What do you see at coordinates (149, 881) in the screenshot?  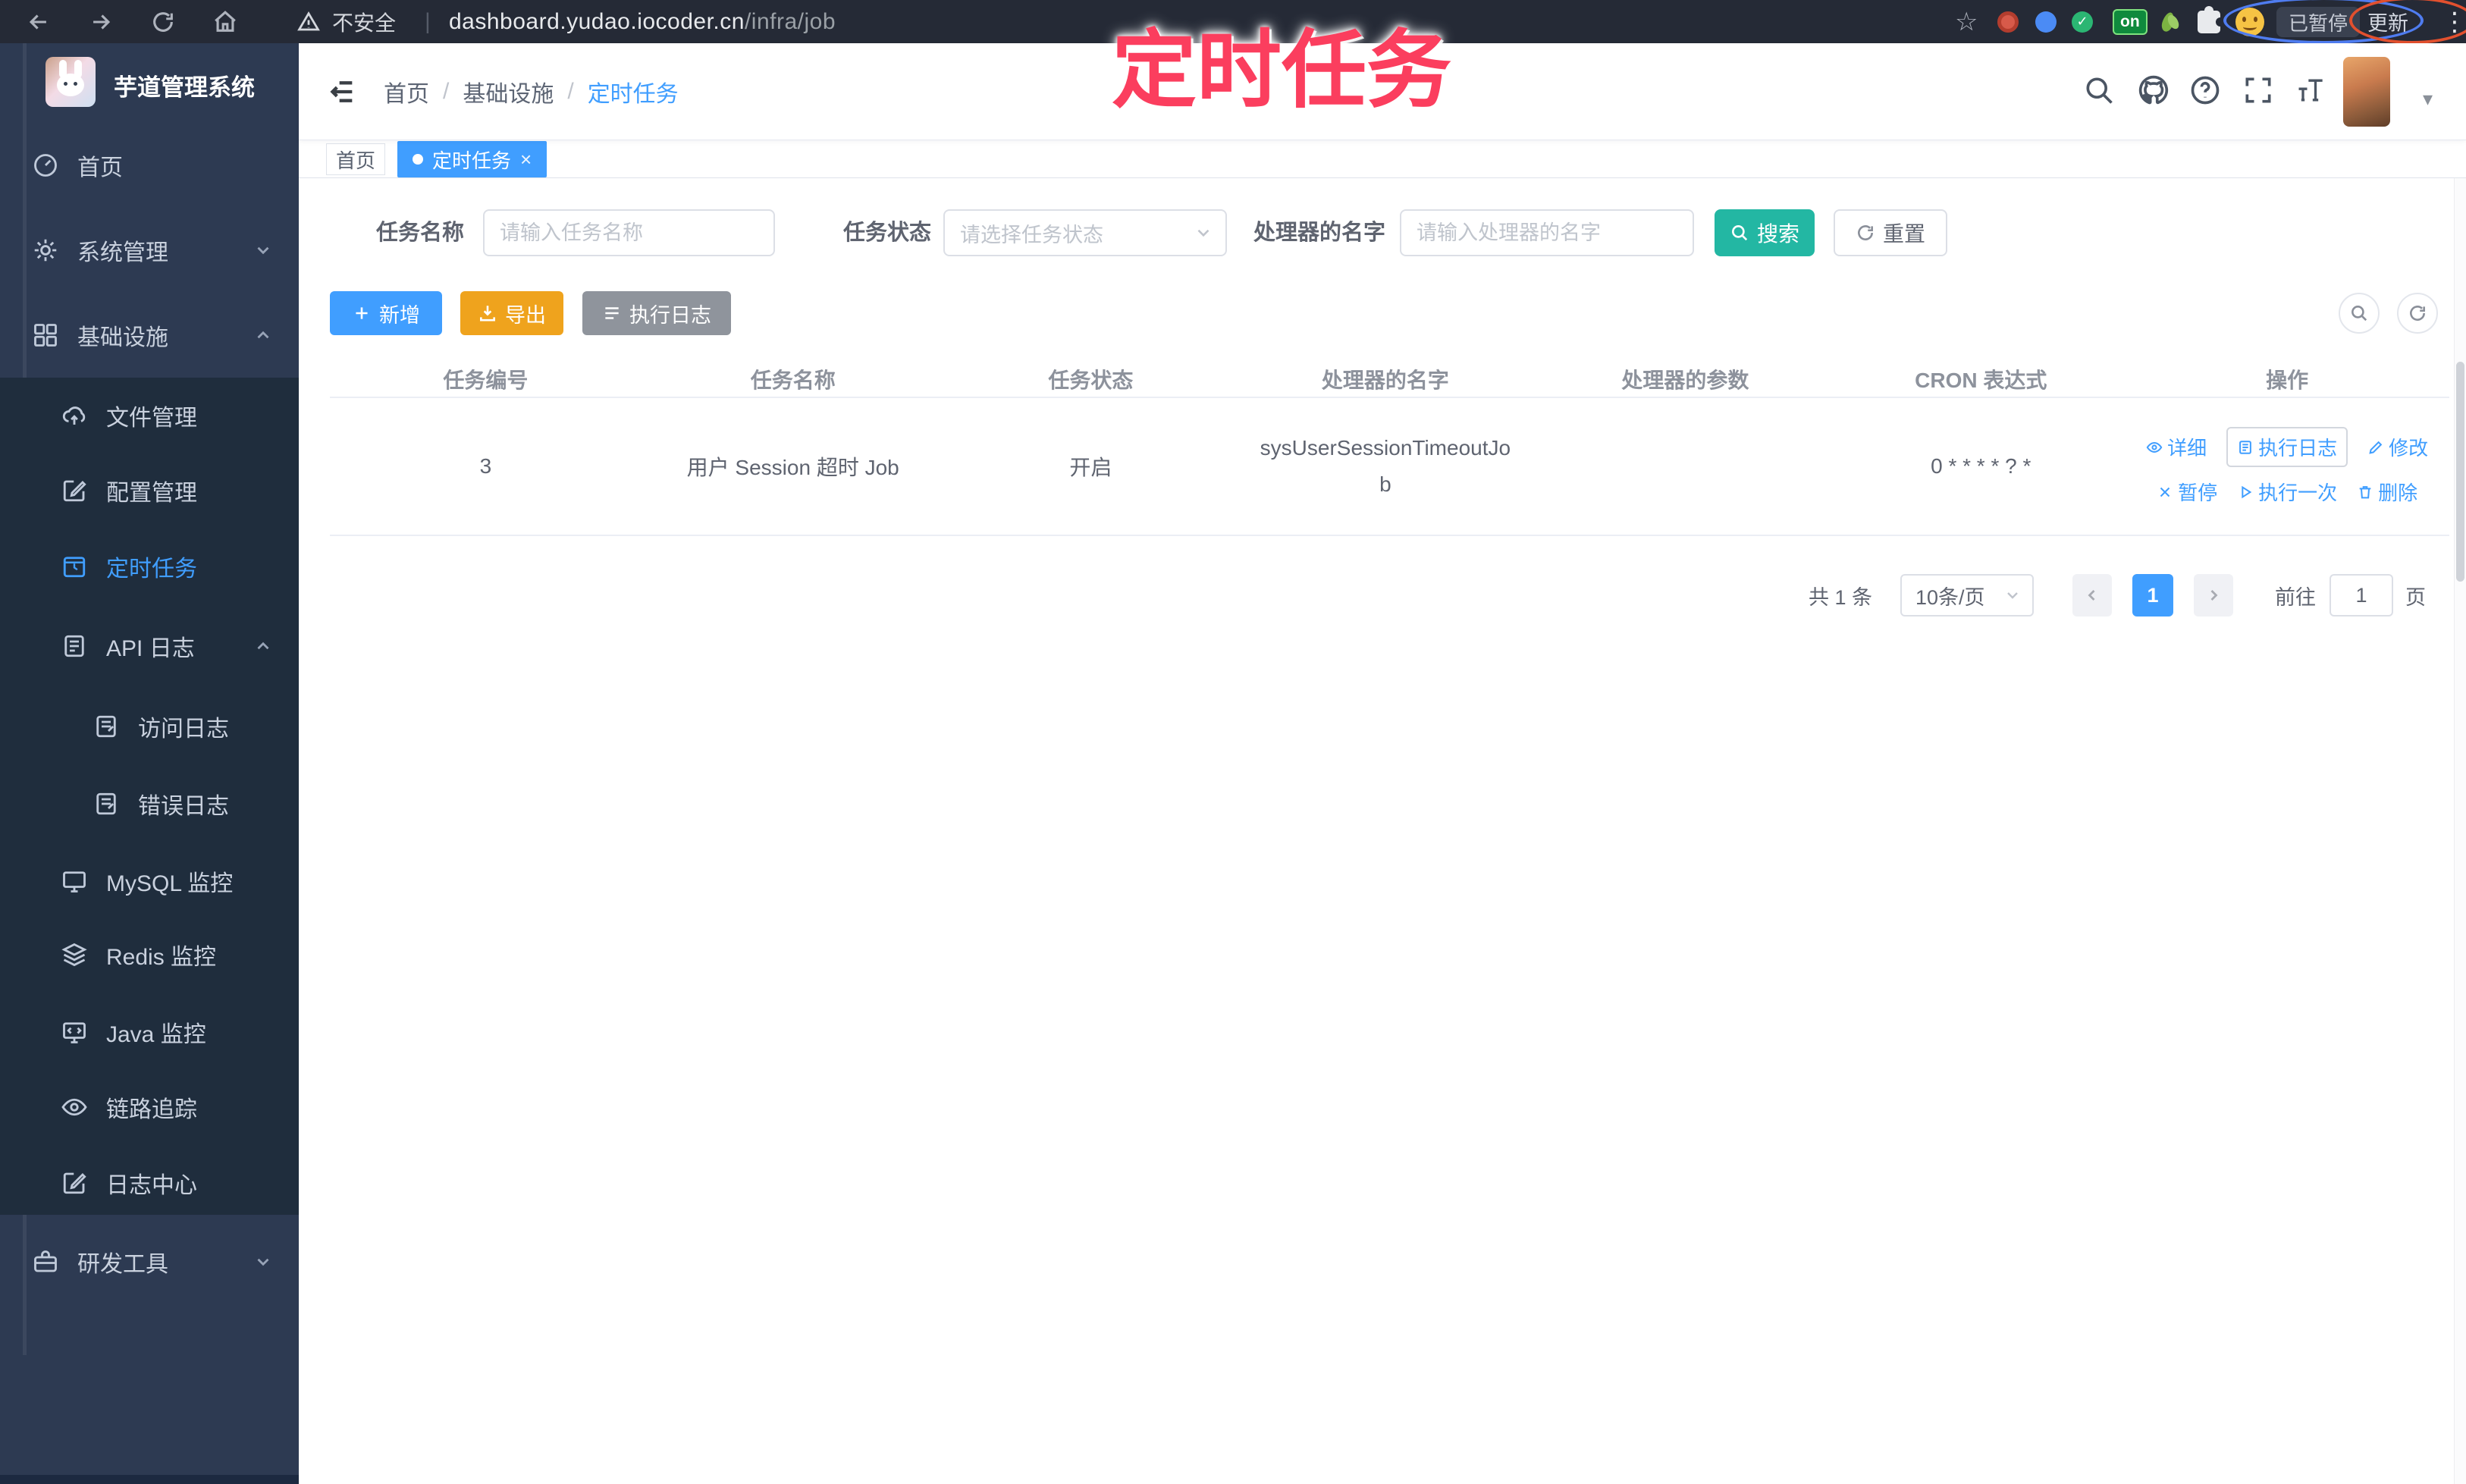 I see `sidebar-item-mysql-monitor: MySQL 监控` at bounding box center [149, 881].